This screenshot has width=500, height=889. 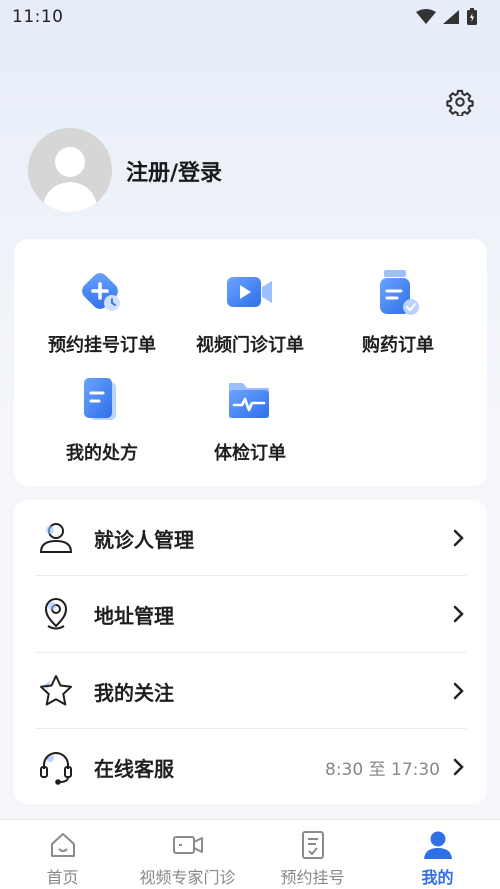 What do you see at coordinates (56, 614) in the screenshot?
I see `location-pin-icon` at bounding box center [56, 614].